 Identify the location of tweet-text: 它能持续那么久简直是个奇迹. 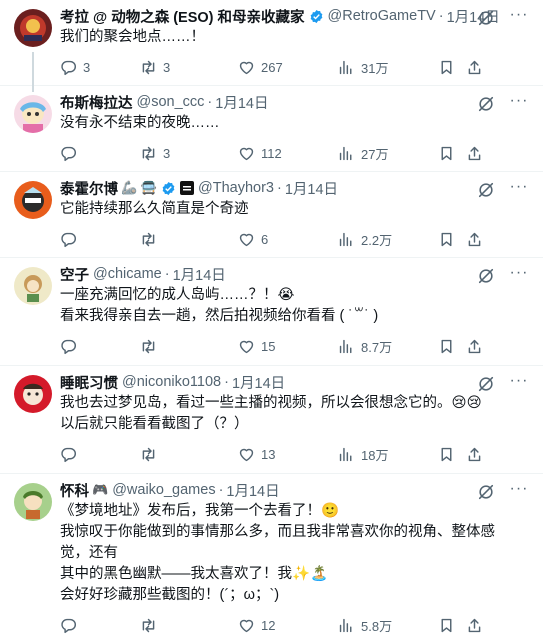
(154, 209).